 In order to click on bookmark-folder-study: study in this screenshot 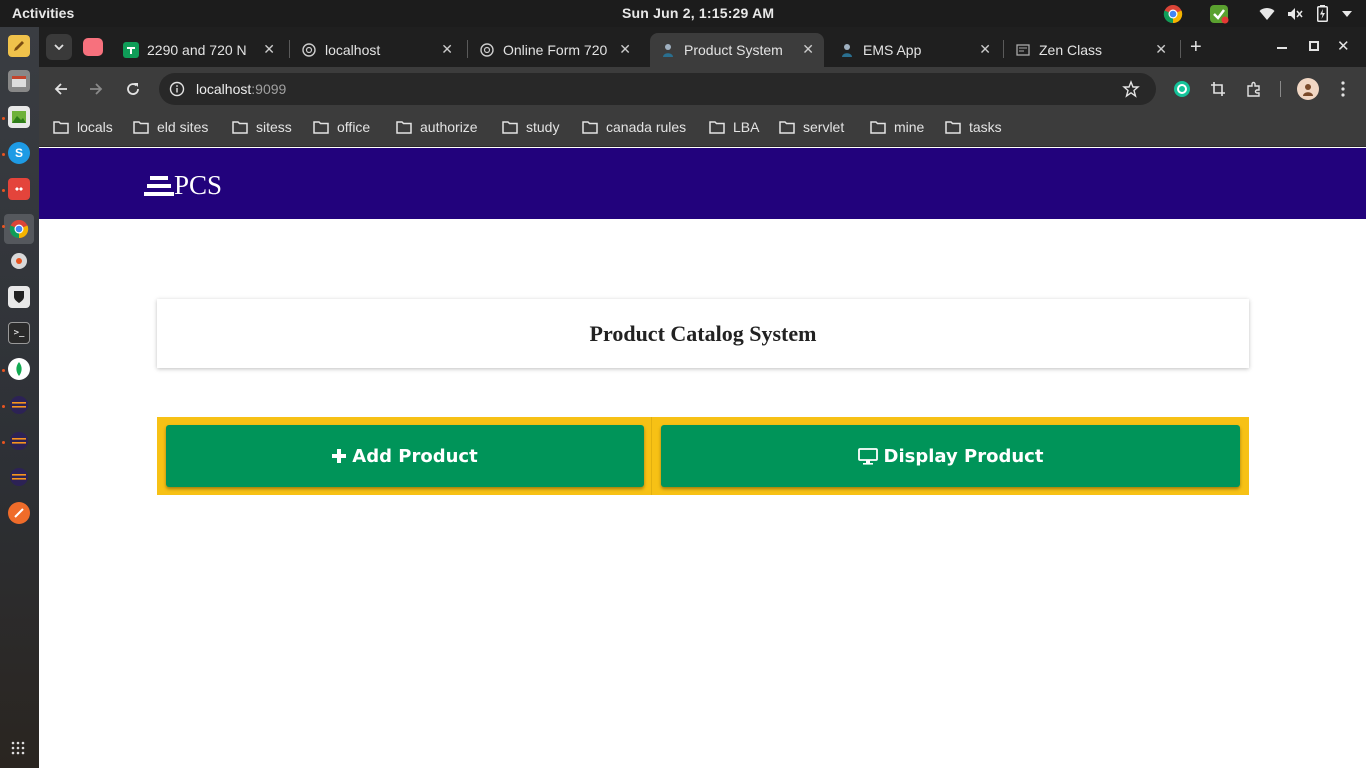, I will do `click(530, 127)`.